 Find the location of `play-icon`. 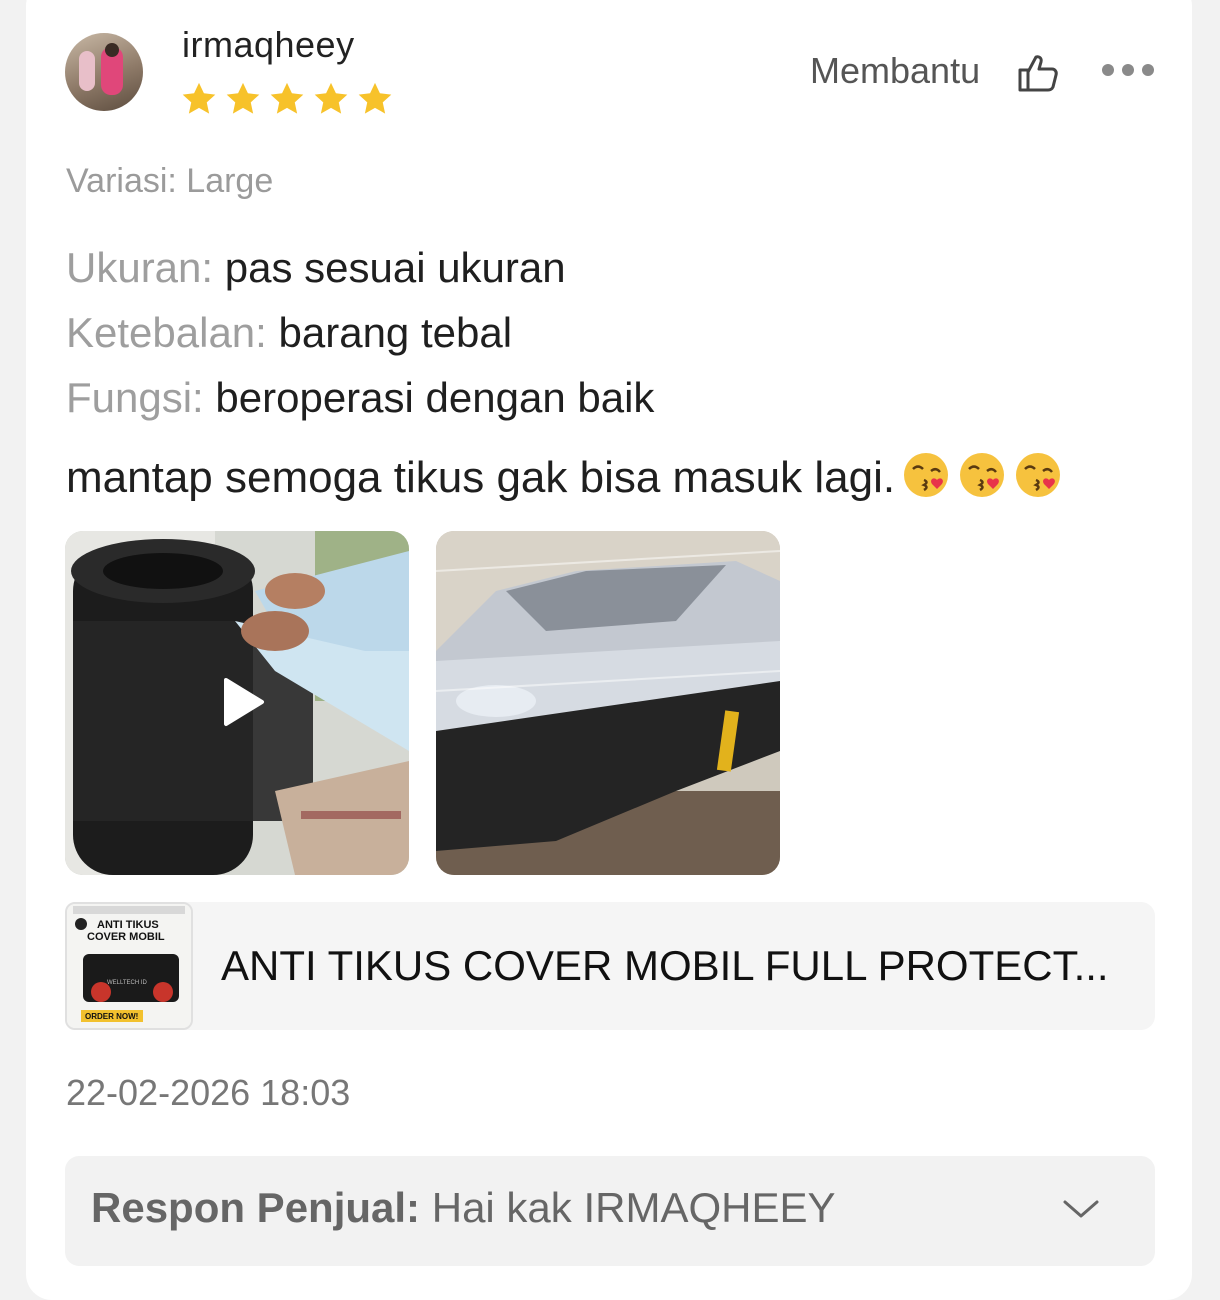

play-icon is located at coordinates (244, 702).